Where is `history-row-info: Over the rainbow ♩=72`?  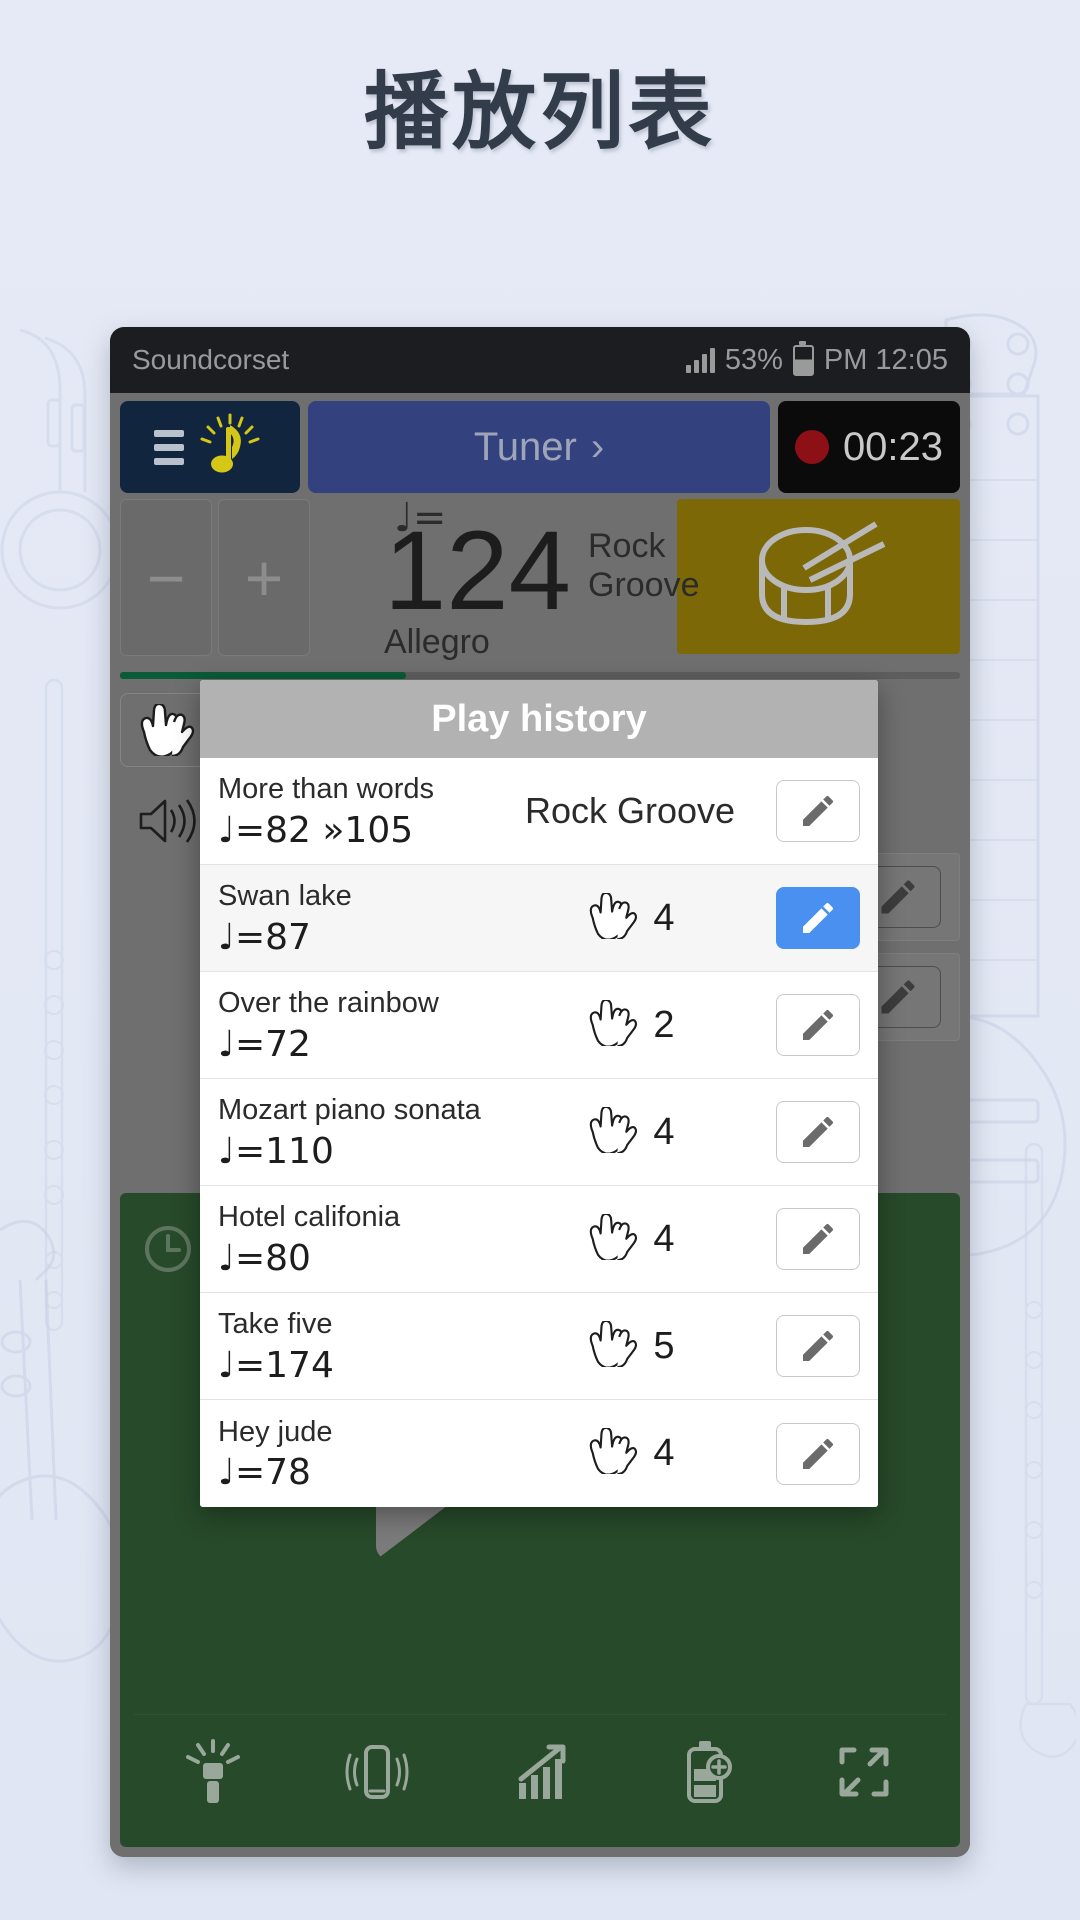 history-row-info: Over the rainbow ♩=72 is located at coordinates (351, 1024).